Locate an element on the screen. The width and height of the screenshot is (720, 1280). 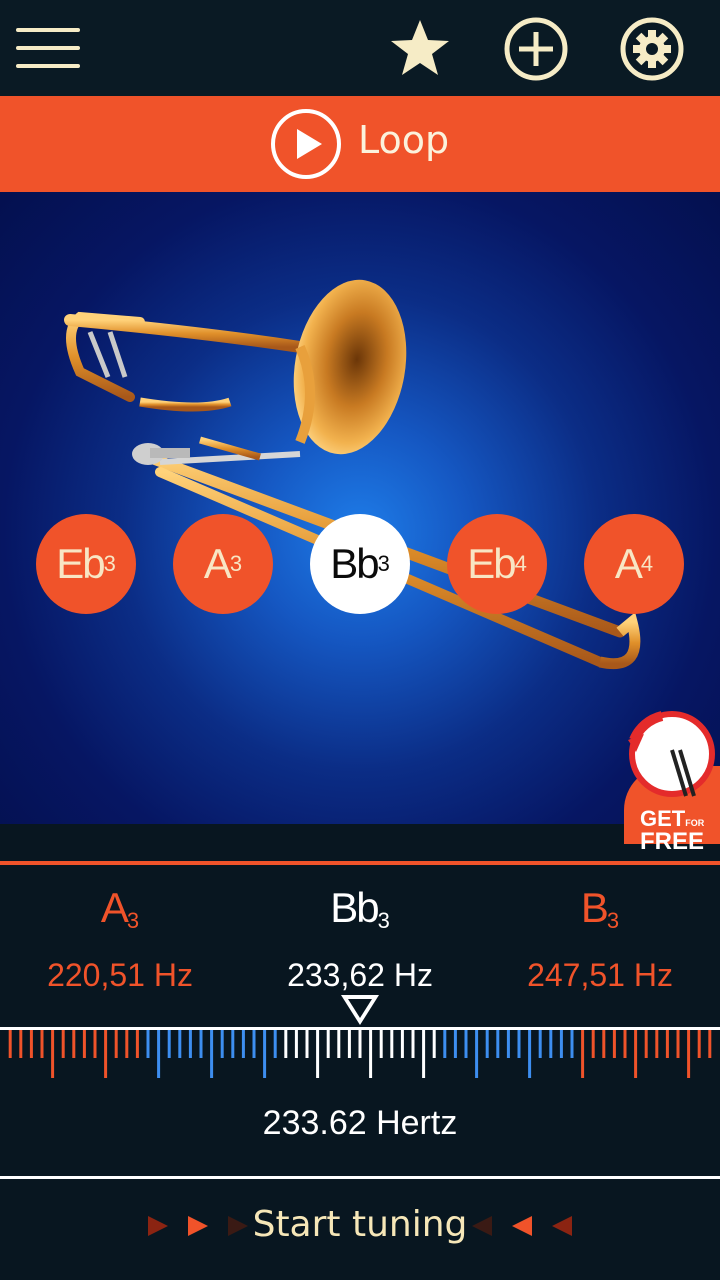
note-octave: 3 is located at coordinates (383, 563).